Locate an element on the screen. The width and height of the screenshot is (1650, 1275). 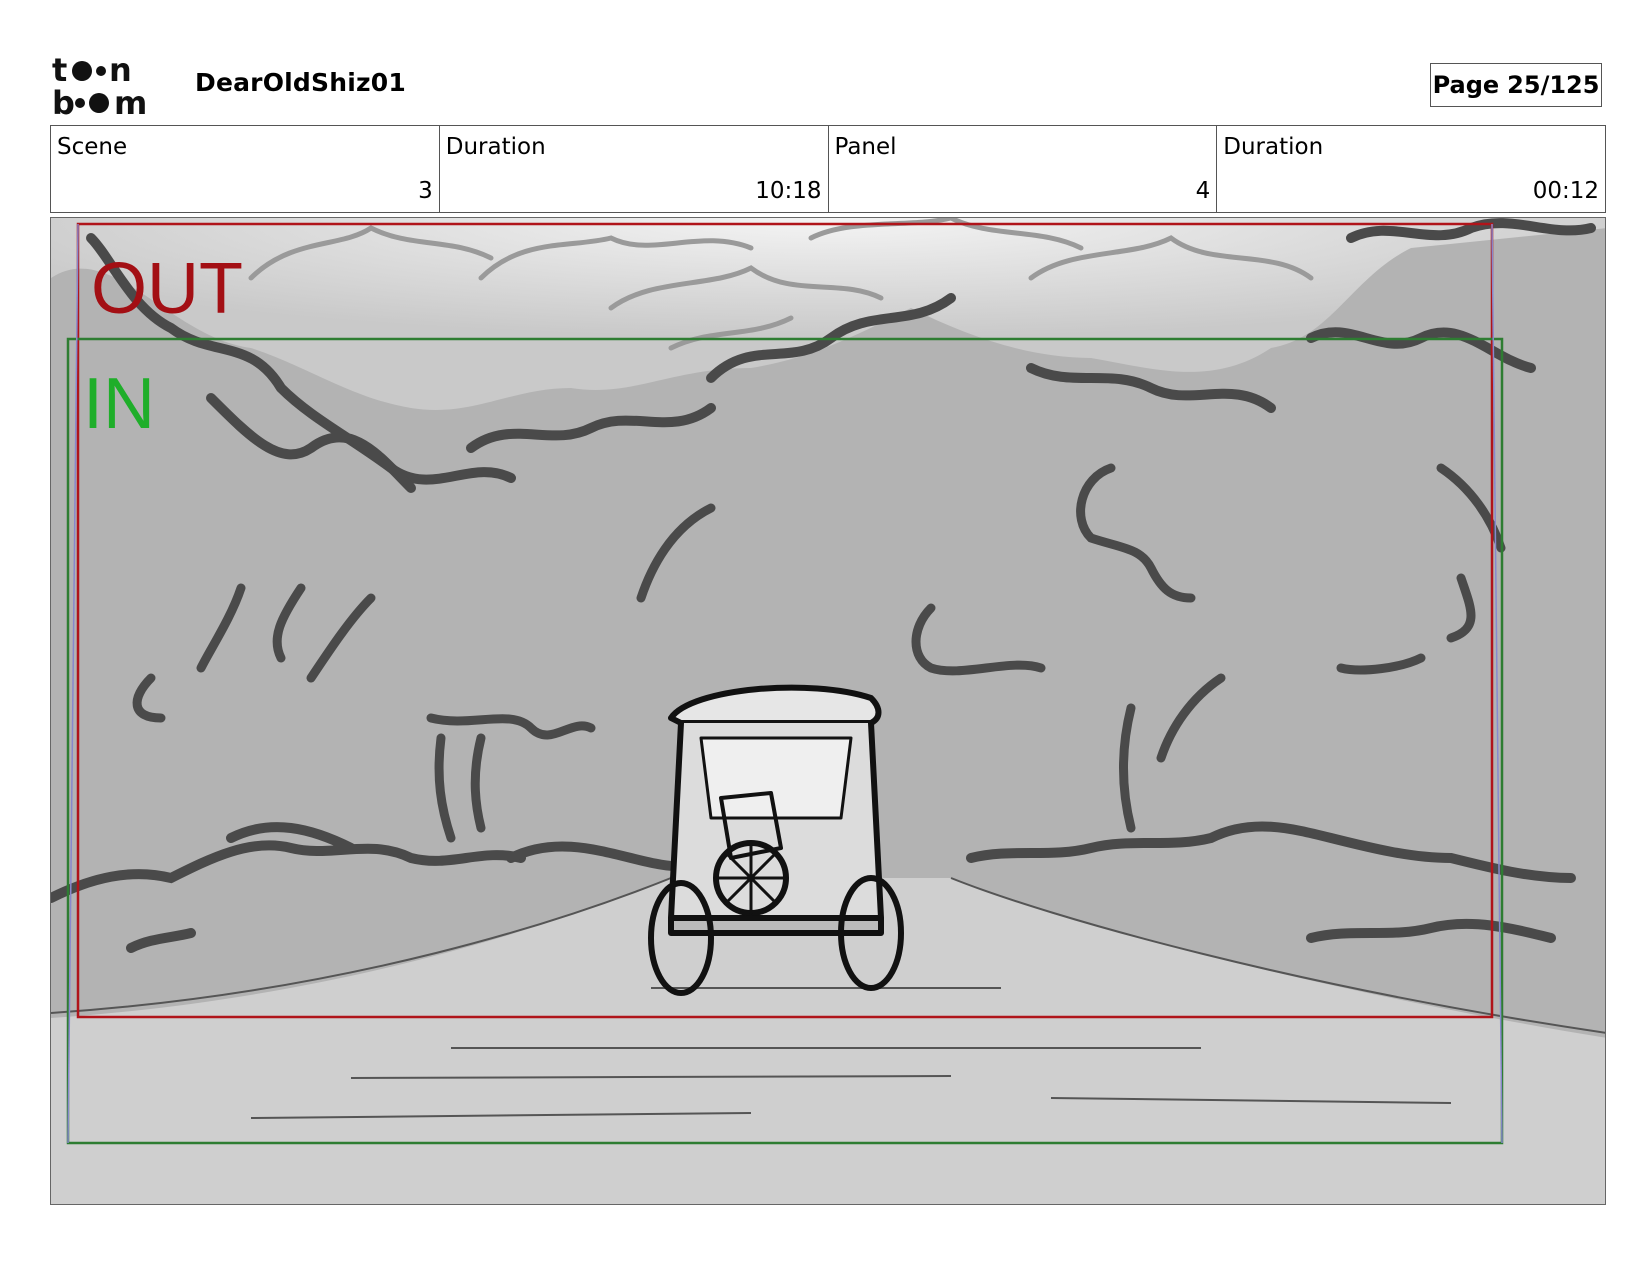
scene-label: Scene is located at coordinates (92, 147).